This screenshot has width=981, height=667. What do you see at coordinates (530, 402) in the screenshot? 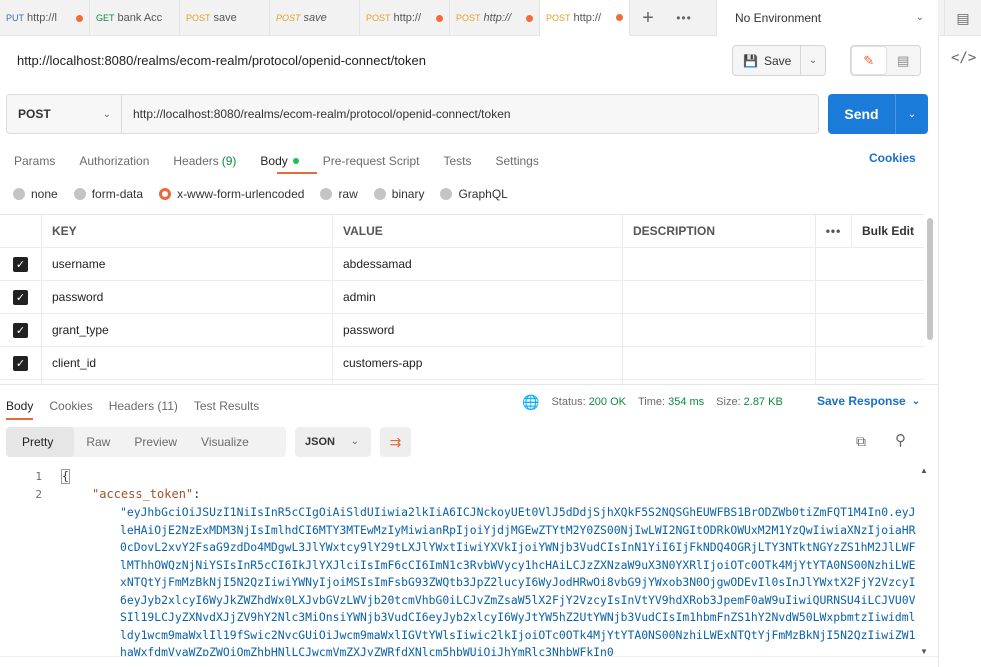
I see `globe-icon: 🌐` at bounding box center [530, 402].